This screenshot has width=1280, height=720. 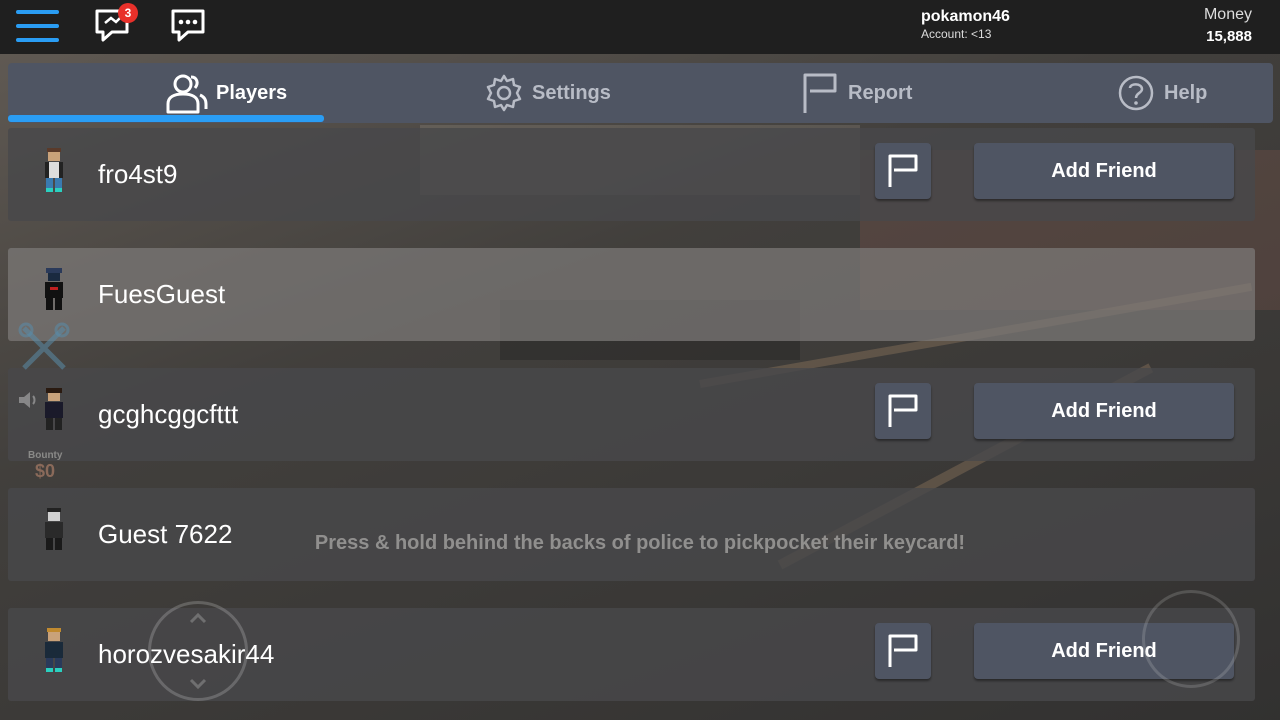 I want to click on tab-settings: Settings, so click(x=547, y=93).